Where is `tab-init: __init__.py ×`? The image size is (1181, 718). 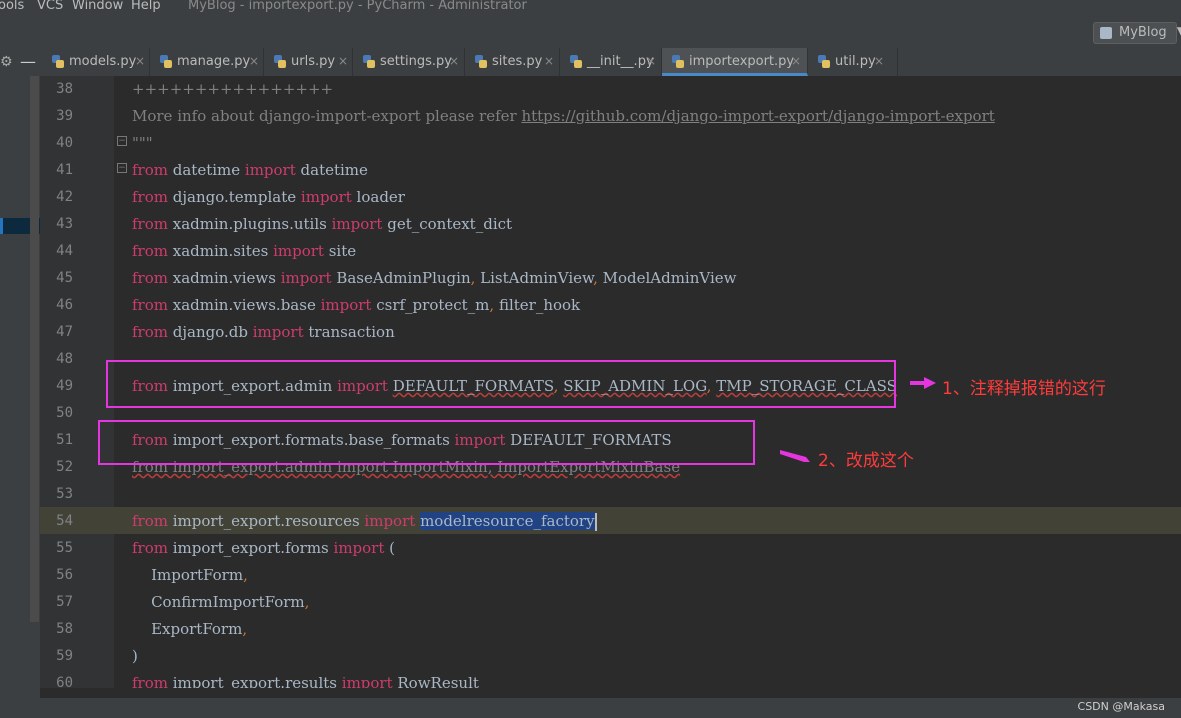 tab-init: __init__.py × is located at coordinates (611, 62).